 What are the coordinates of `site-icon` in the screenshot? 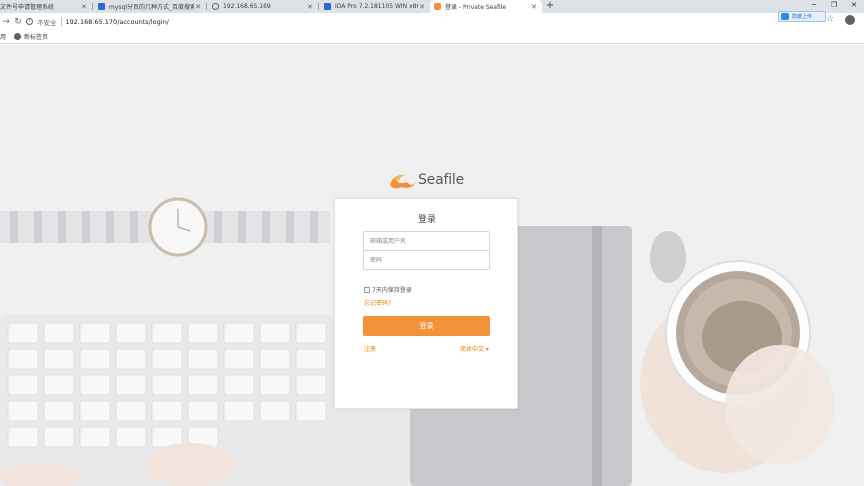 It's located at (327, 6).